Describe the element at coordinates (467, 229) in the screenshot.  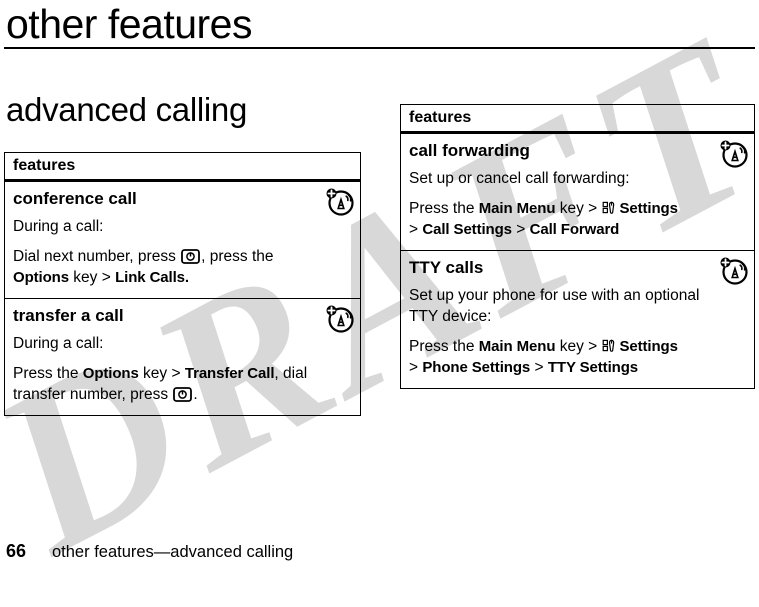
I see `text-fragment-bold: Call Settings` at that location.